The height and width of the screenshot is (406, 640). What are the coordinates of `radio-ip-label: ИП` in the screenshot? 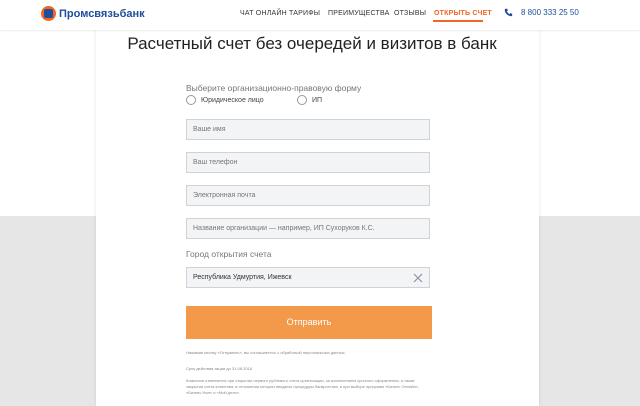 It's located at (317, 100).